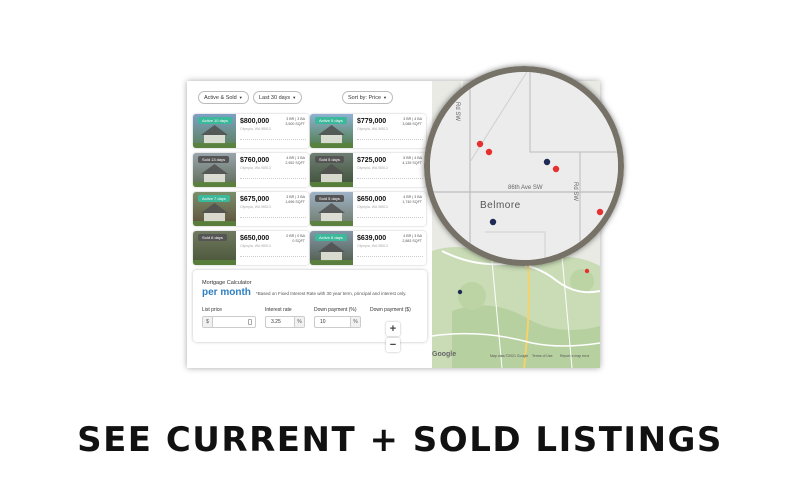 The width and height of the screenshot is (800, 500). What do you see at coordinates (372, 121) in the screenshot?
I see `listing-price: $779,000` at bounding box center [372, 121].